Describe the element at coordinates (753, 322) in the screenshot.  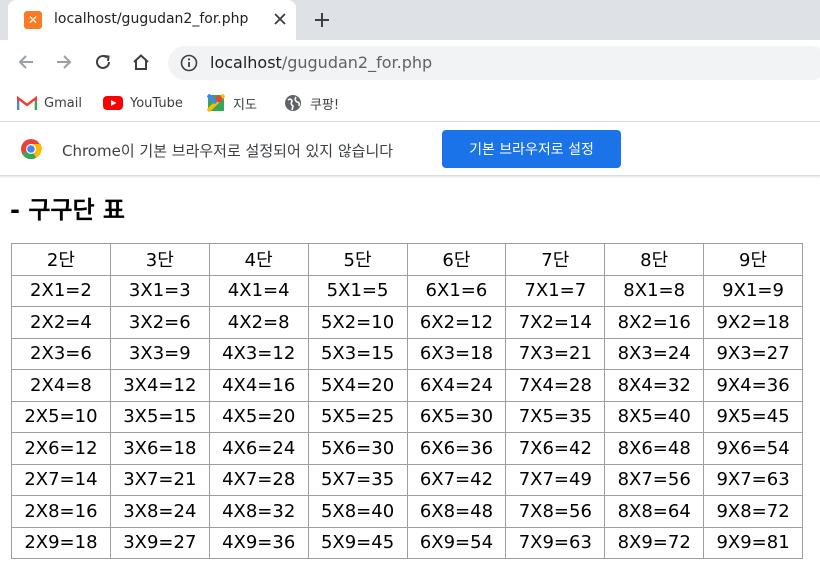
I see `table-cell: 9X2=18` at that location.